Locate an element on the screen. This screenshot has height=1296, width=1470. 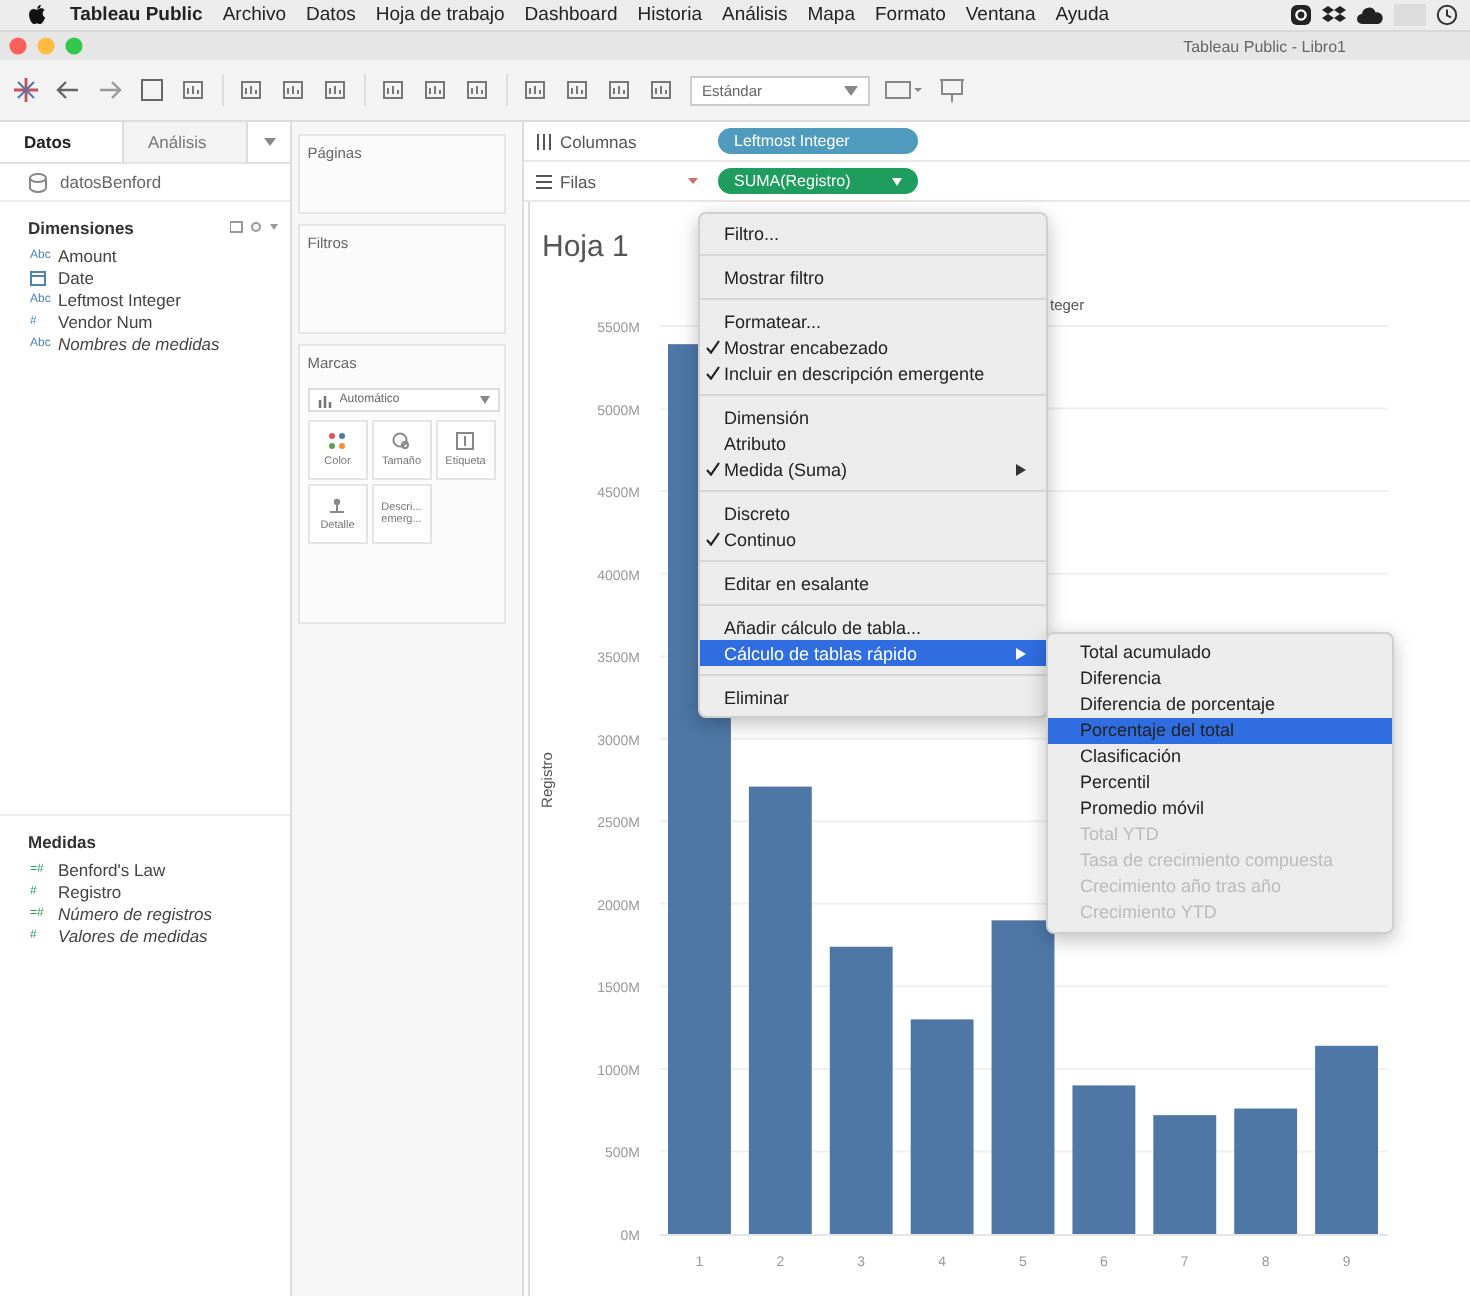
menu-option: Mostrar filtro is located at coordinates (873, 277).